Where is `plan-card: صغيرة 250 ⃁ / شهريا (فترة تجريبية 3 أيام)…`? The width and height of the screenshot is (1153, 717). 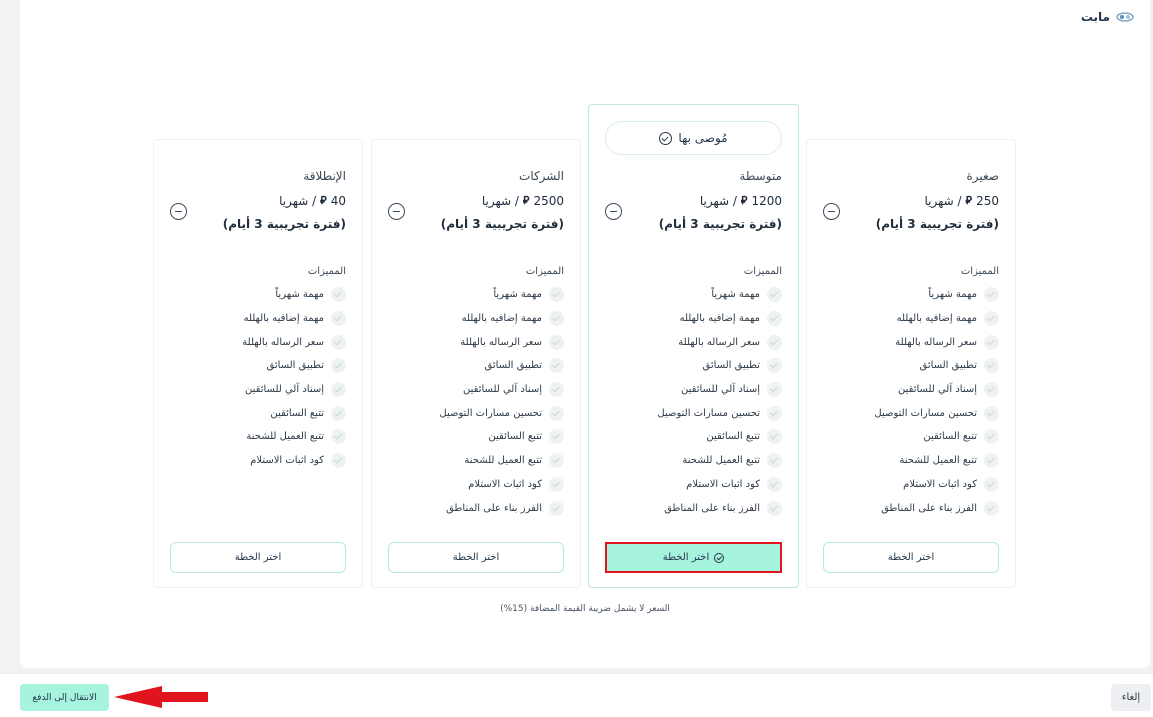
plan-card: صغيرة 250 ⃁ / شهريا (فترة تجريبية 3 أيام)… is located at coordinates (911, 363).